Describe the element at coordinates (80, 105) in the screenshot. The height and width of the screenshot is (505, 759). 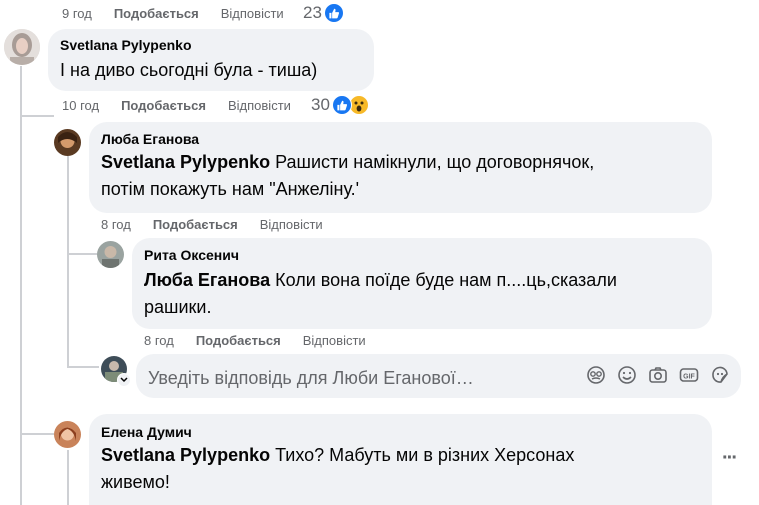
I see `comment-time: 10 год` at that location.